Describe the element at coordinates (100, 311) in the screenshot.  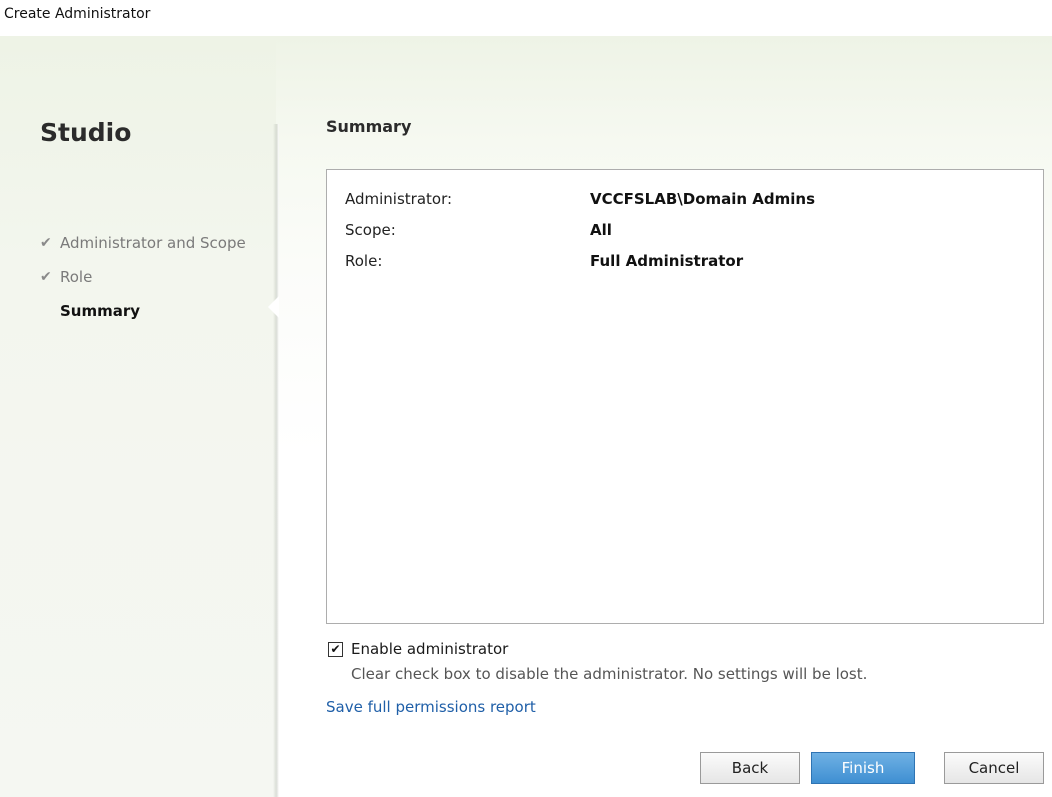
I see `step-label: Summary` at that location.